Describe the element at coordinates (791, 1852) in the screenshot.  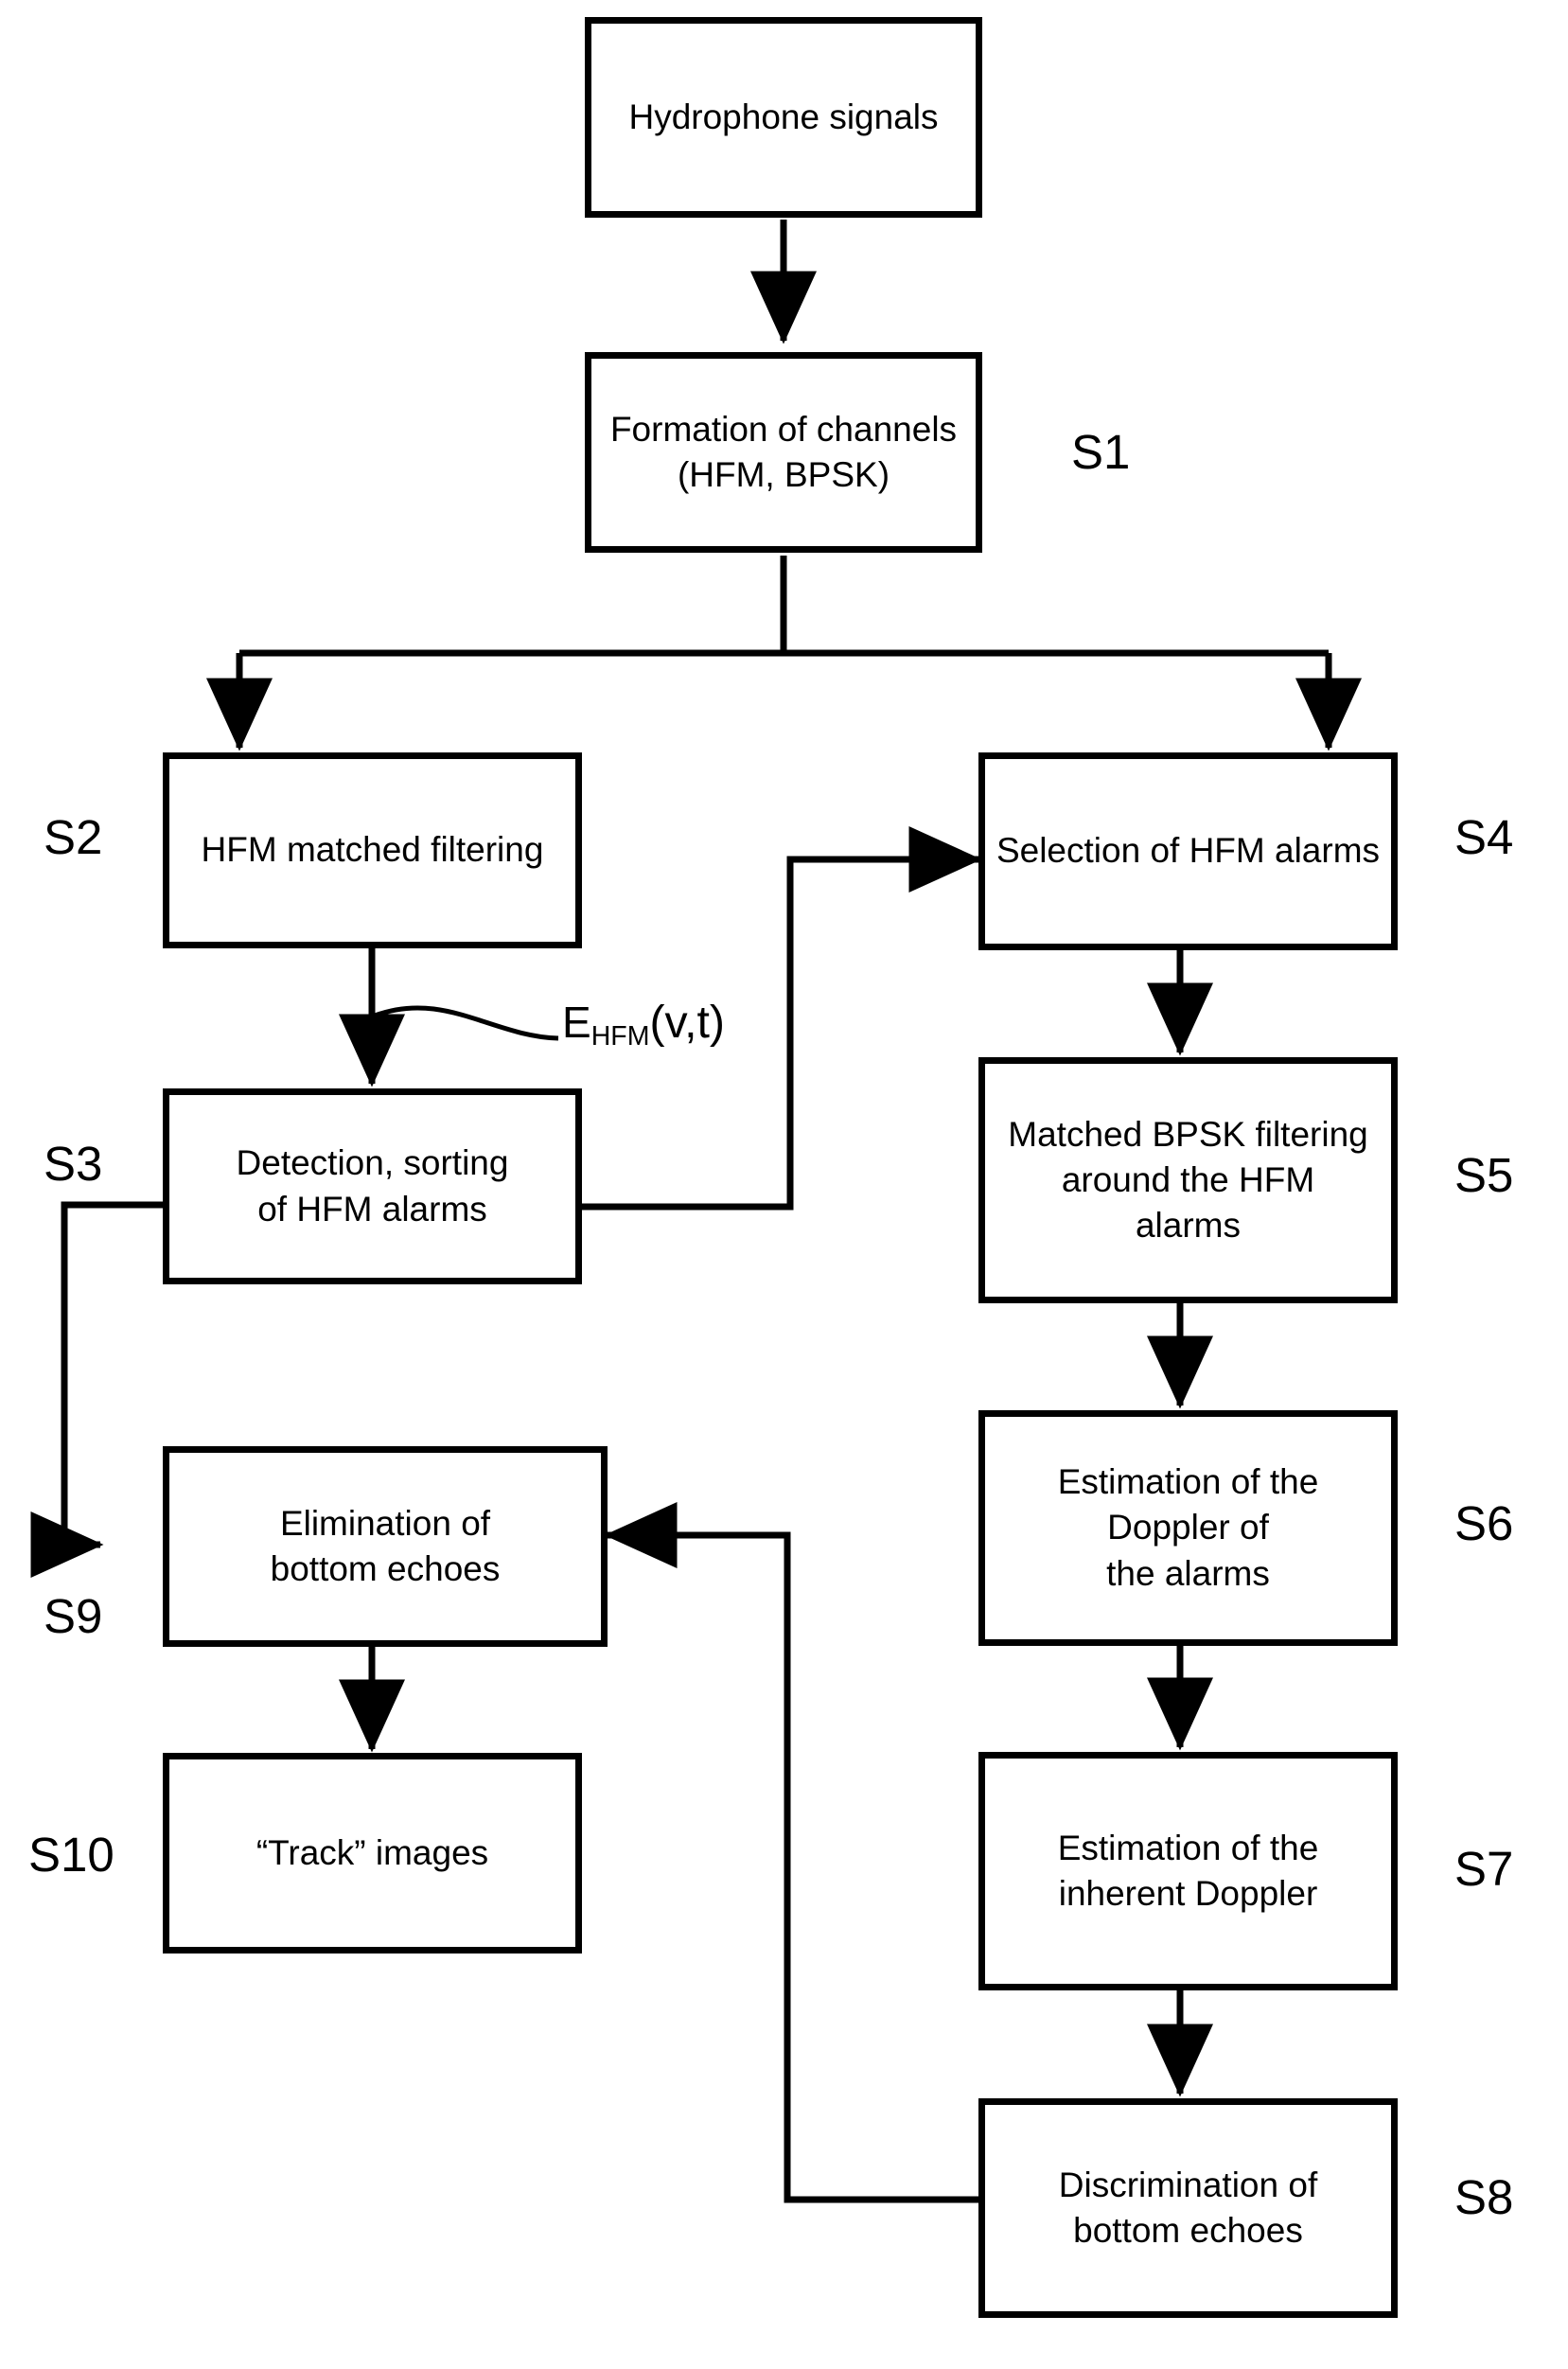
I see `edge-s8-to-s9-feedback` at that location.